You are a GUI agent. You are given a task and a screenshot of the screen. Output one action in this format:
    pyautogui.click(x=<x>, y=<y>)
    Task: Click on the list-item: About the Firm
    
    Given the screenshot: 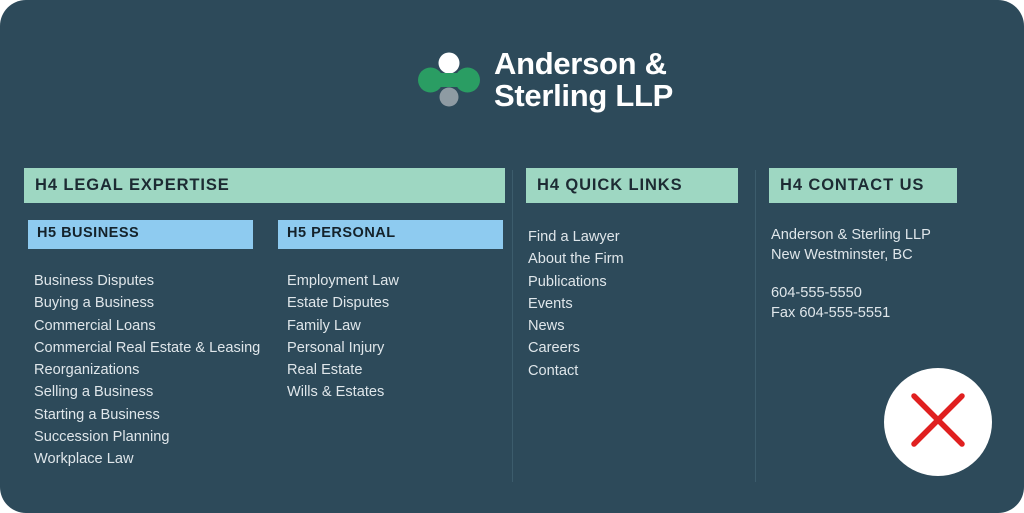 What is the action you would take?
    pyautogui.click(x=576, y=259)
    